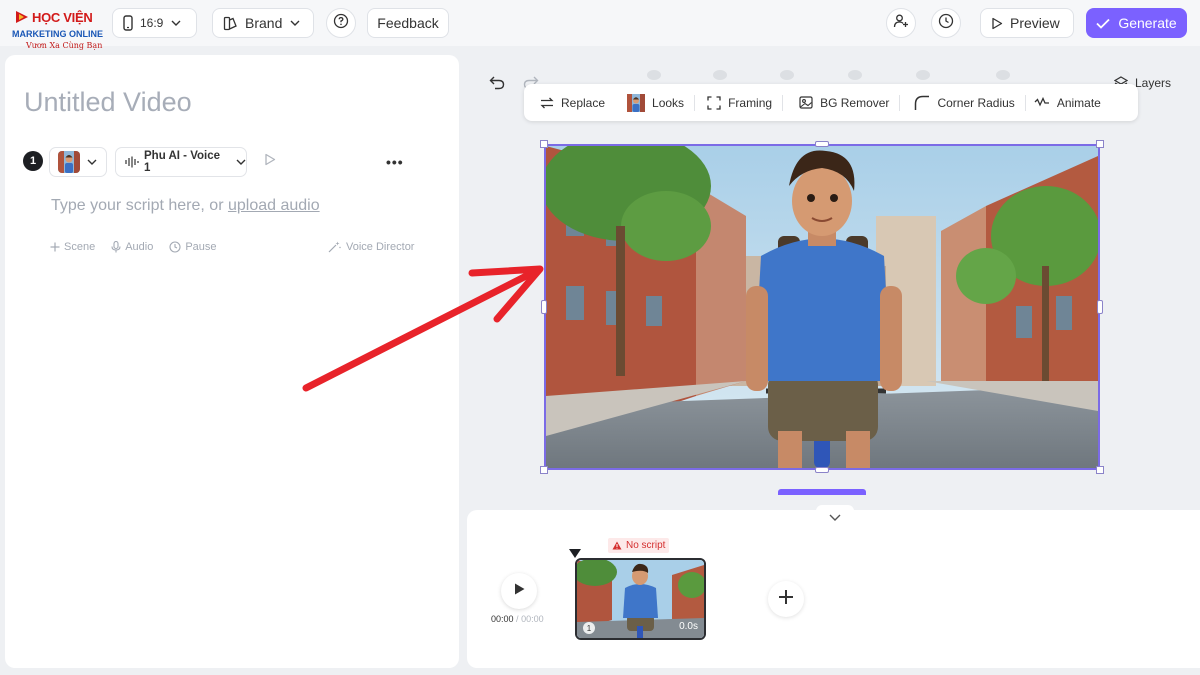 This screenshot has height=675, width=1200. I want to click on add-scene-tool: Scene, so click(72, 247).